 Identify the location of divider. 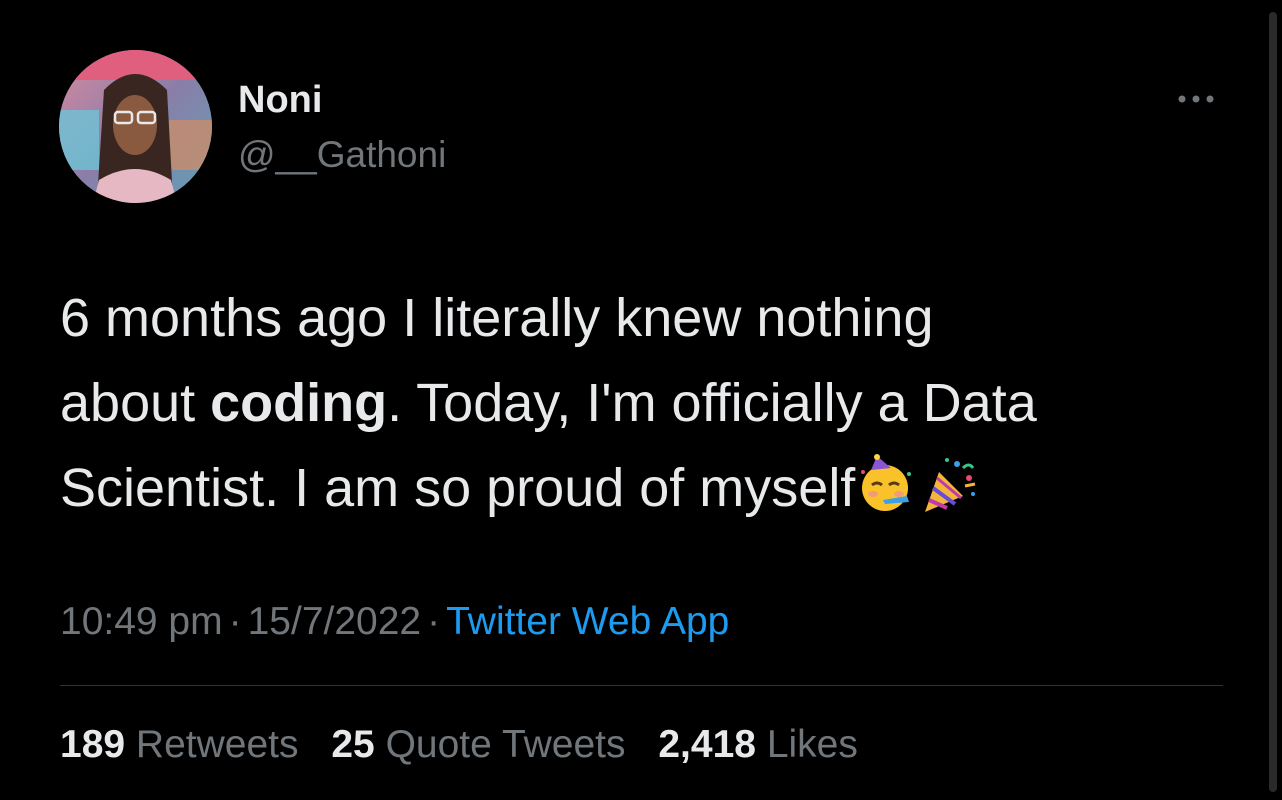
(641, 685).